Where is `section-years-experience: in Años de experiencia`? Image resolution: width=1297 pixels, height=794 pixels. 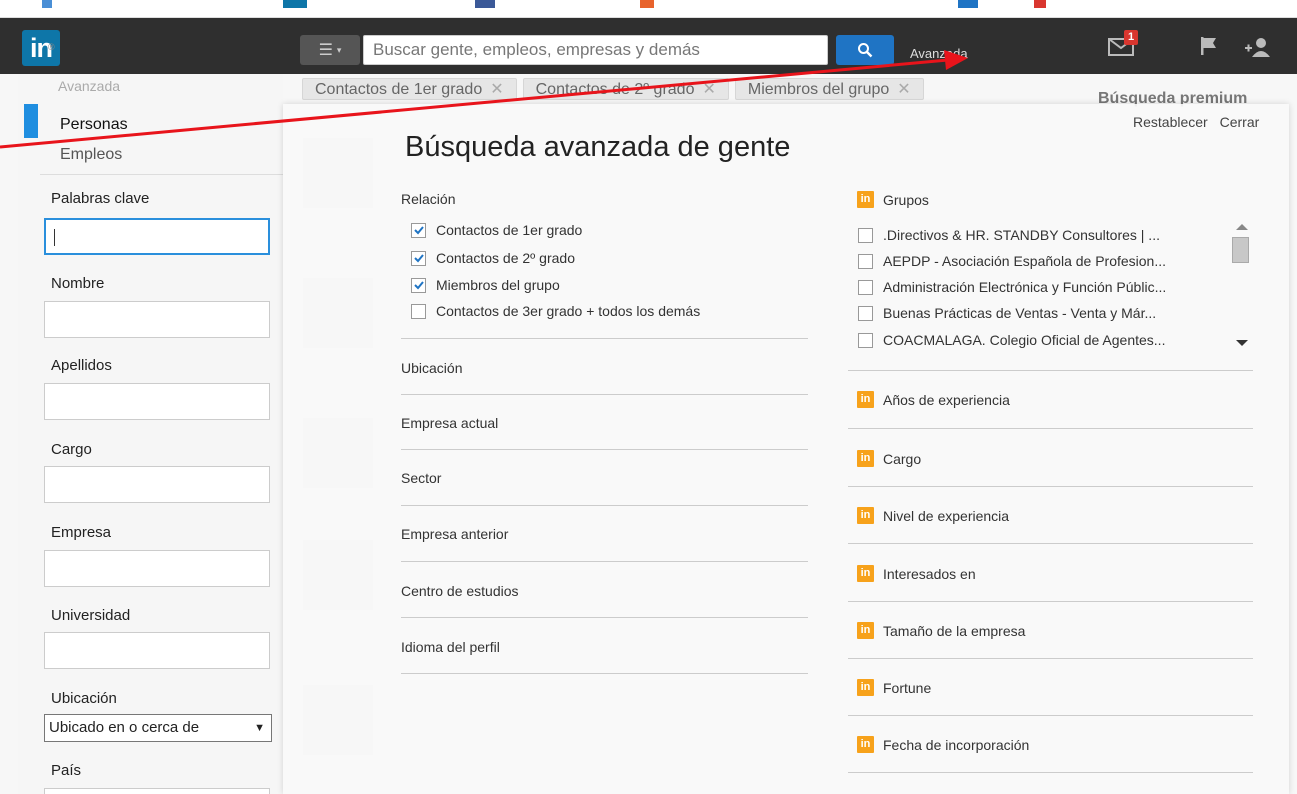
section-years-experience: in Años de experiencia is located at coordinates (933, 399).